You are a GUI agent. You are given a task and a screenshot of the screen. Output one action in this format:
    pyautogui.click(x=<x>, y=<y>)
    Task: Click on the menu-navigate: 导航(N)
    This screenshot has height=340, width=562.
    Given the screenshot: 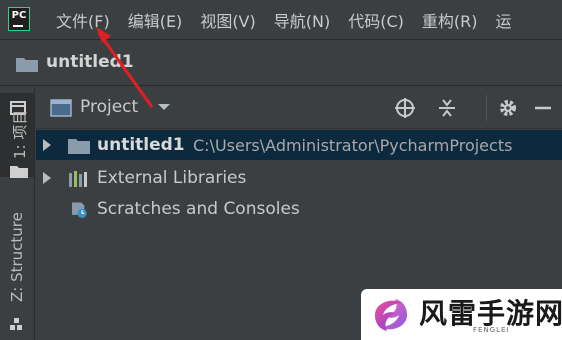 What is the action you would take?
    pyautogui.click(x=302, y=20)
    